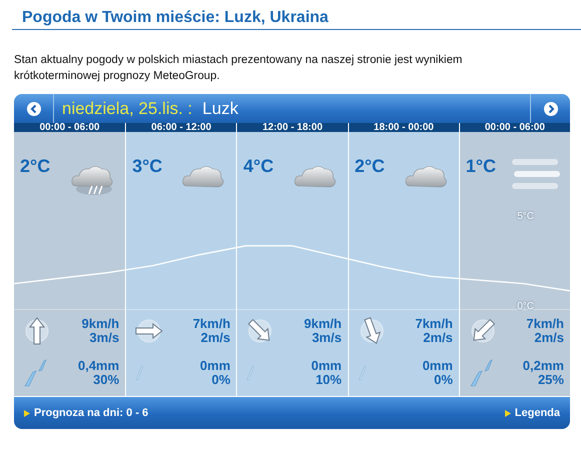 Image resolution: width=581 pixels, height=463 pixels. Describe the element at coordinates (481, 166) in the screenshot. I see `temperature: 1°C` at that location.